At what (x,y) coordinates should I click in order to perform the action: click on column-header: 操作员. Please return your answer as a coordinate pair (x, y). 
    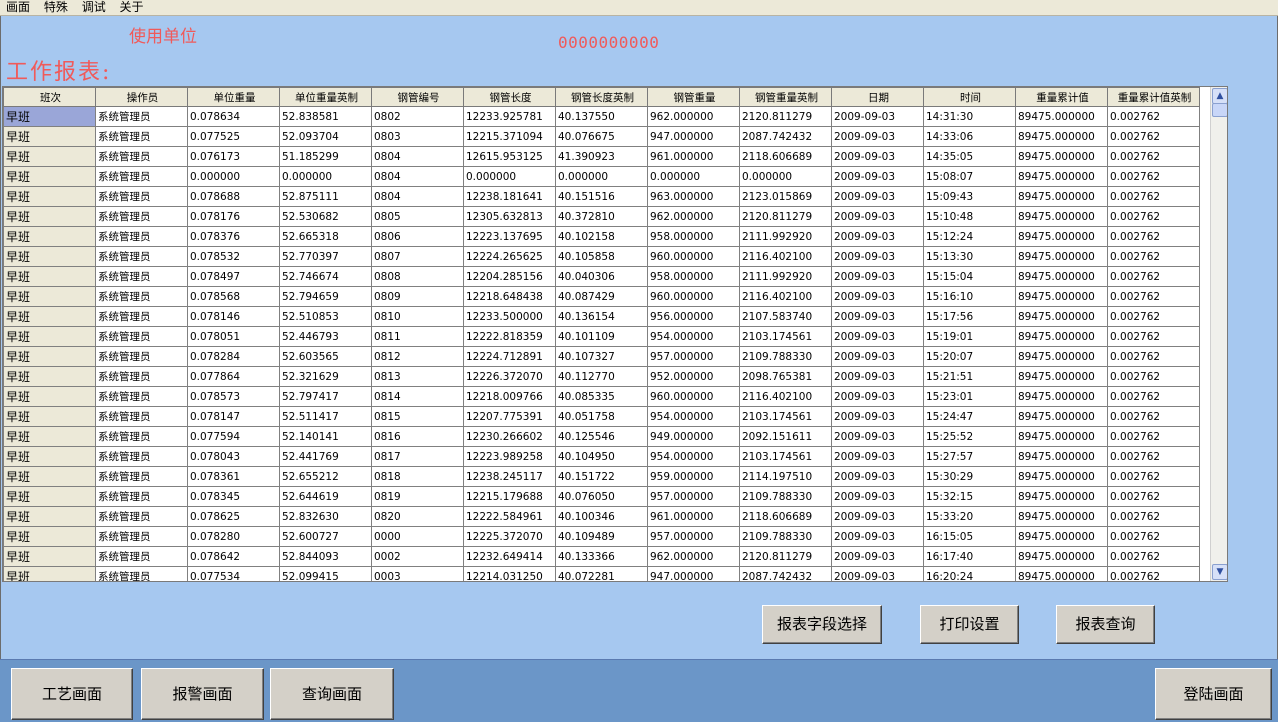
    Looking at the image, I should click on (141, 97).